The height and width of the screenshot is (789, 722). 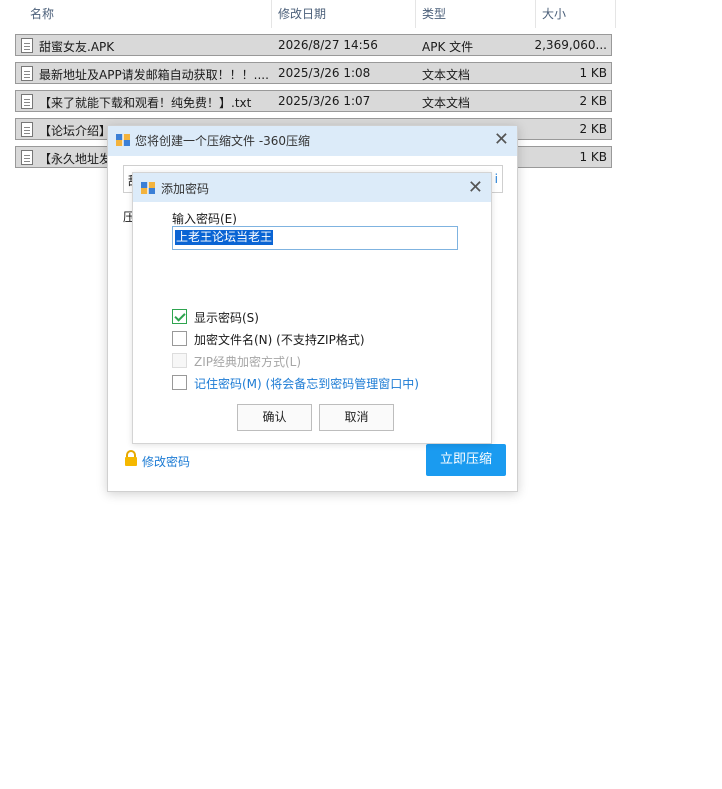 I want to click on column-header: ^ 名称 修改日期 类型 大小, so click(x=308, y=14).